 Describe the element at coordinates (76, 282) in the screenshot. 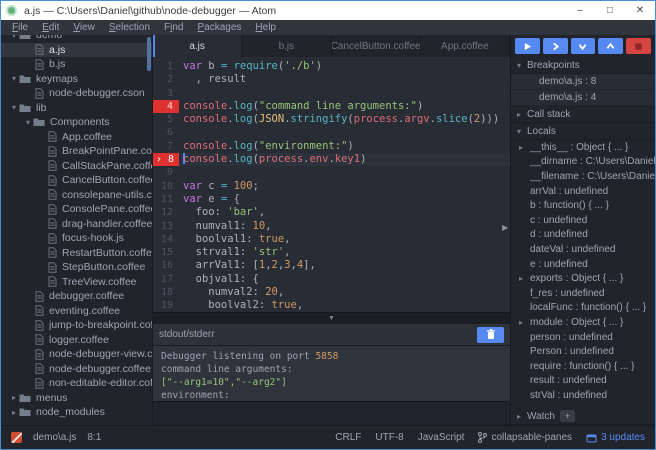

I see `tree-item: TreeView.coffee` at that location.